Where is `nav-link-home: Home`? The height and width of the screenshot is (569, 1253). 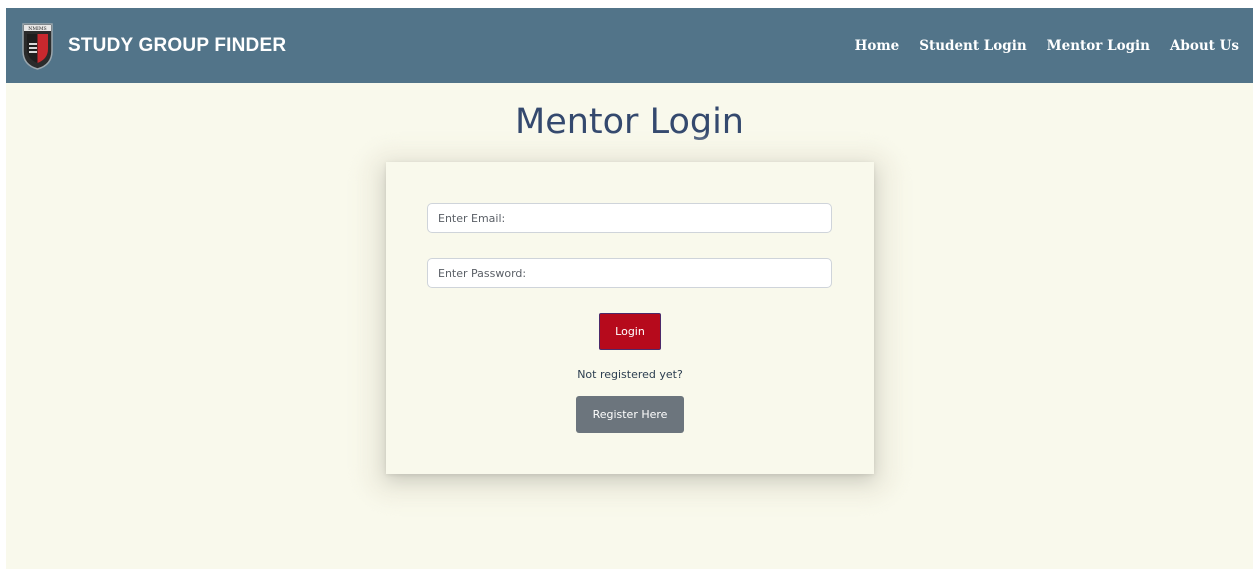 nav-link-home: Home is located at coordinates (877, 46).